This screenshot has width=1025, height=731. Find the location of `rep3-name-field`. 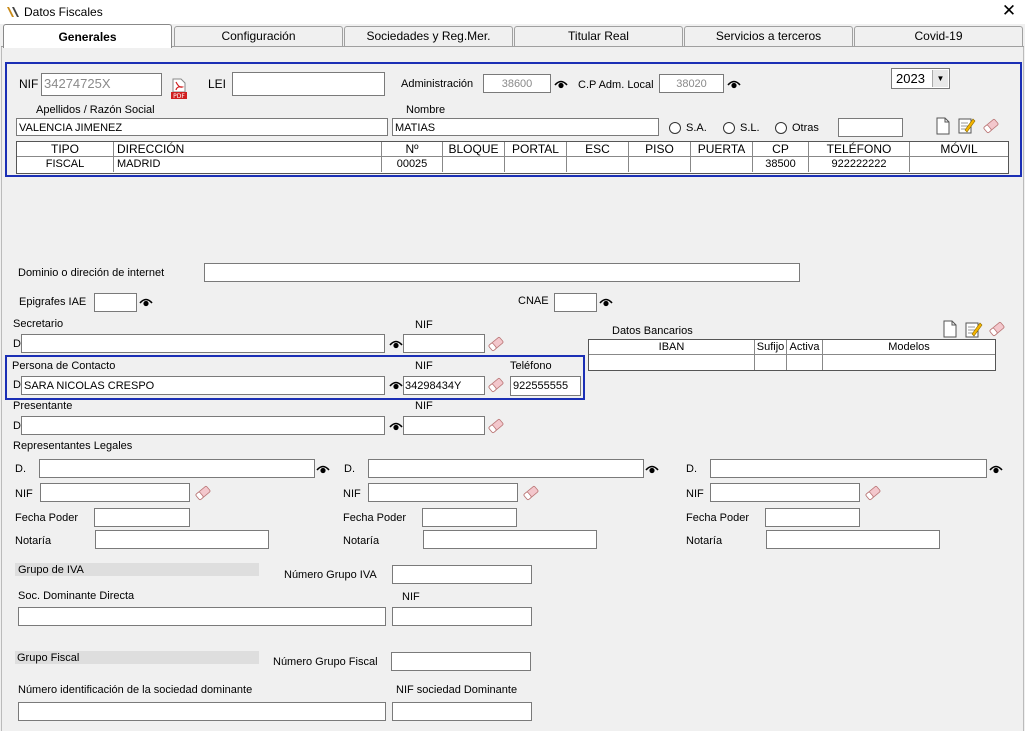

rep3-name-field is located at coordinates (848, 468).